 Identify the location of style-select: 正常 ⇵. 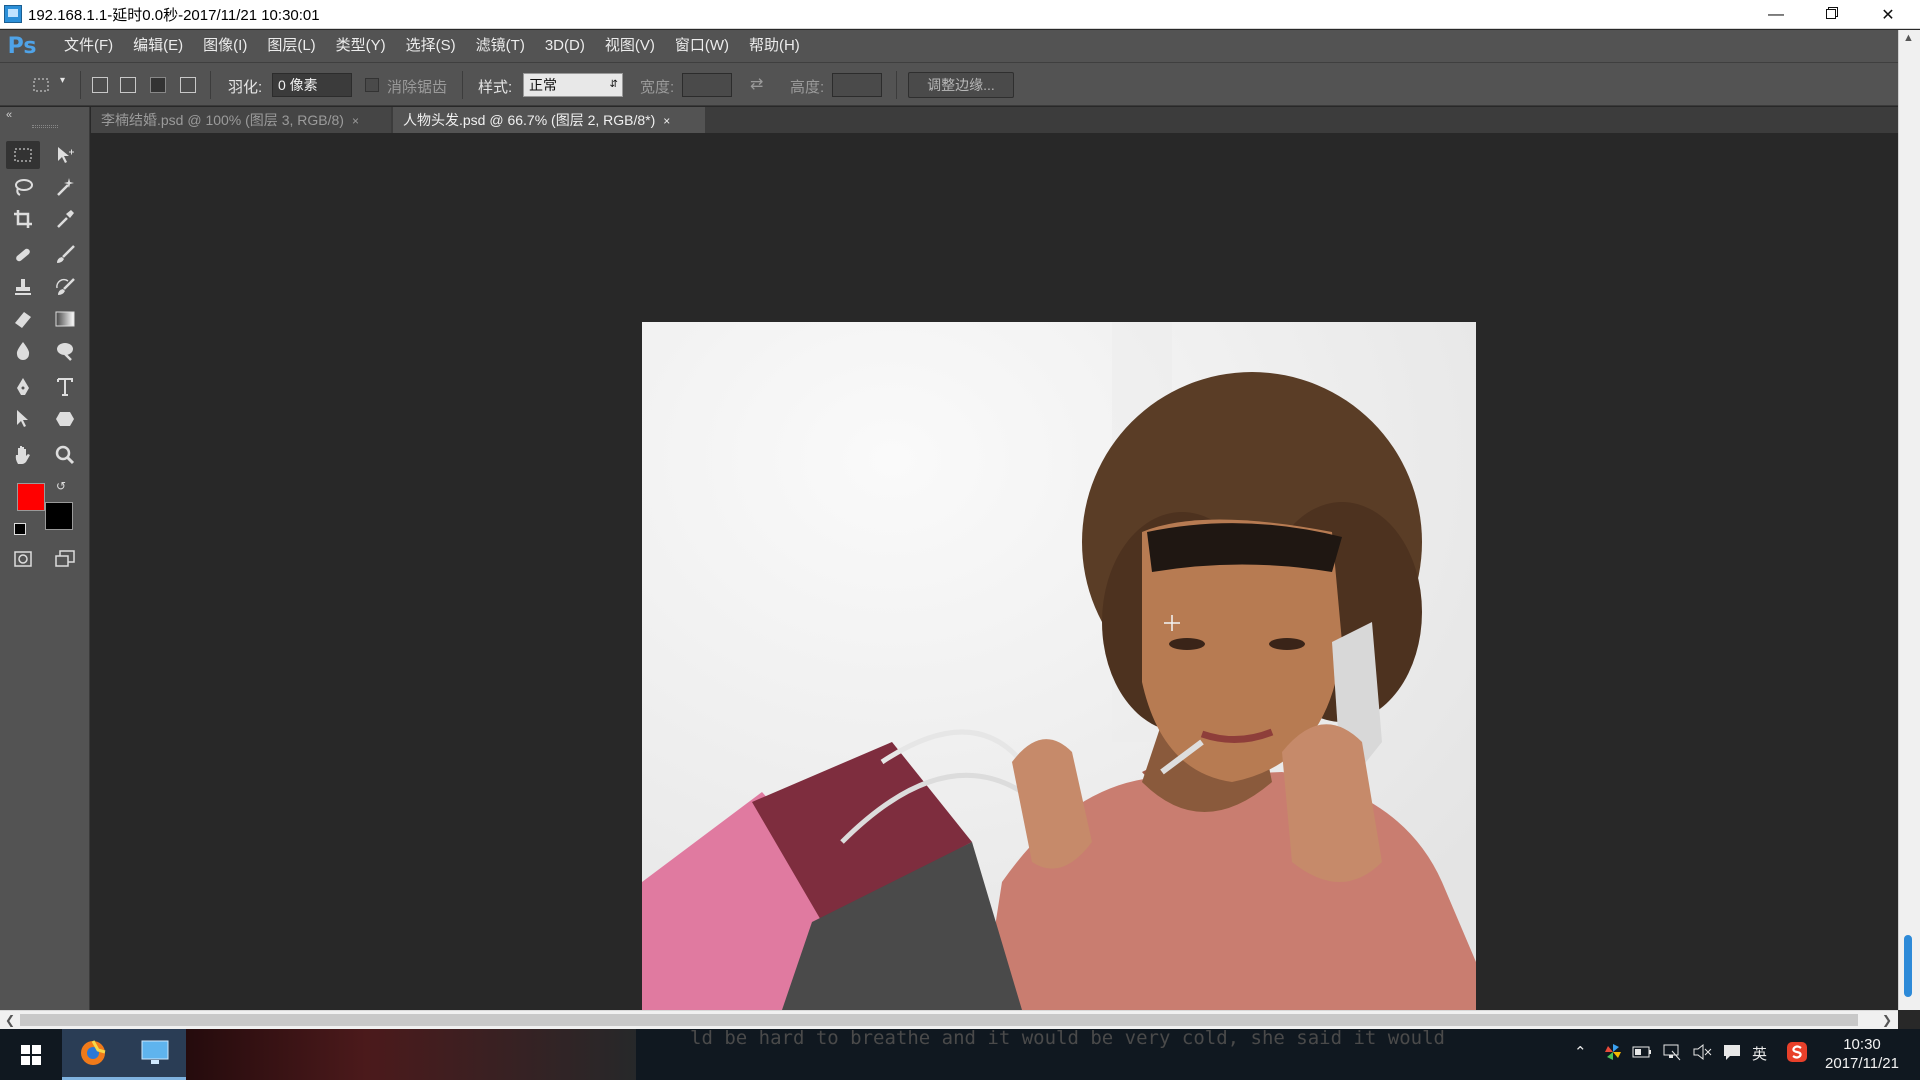
(573, 85).